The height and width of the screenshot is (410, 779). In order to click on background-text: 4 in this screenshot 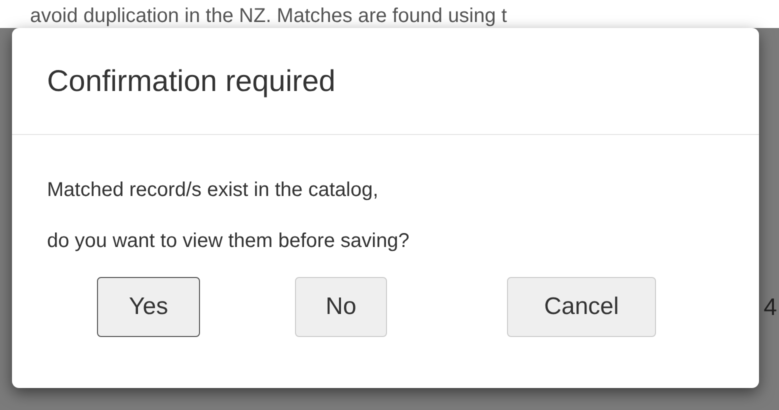, I will do `click(770, 308)`.